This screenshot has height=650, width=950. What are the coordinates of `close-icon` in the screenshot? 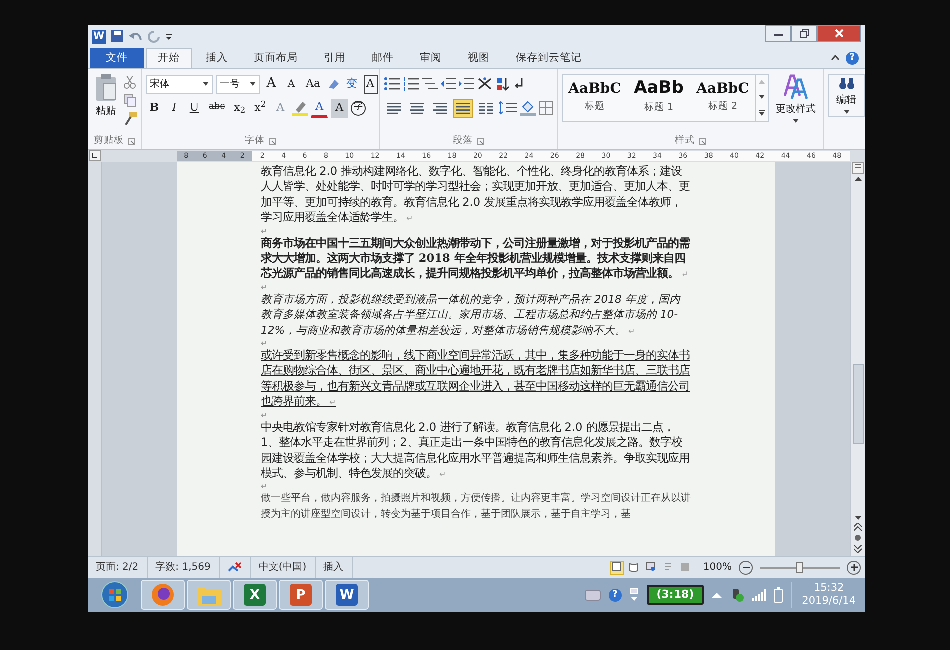 It's located at (839, 33).